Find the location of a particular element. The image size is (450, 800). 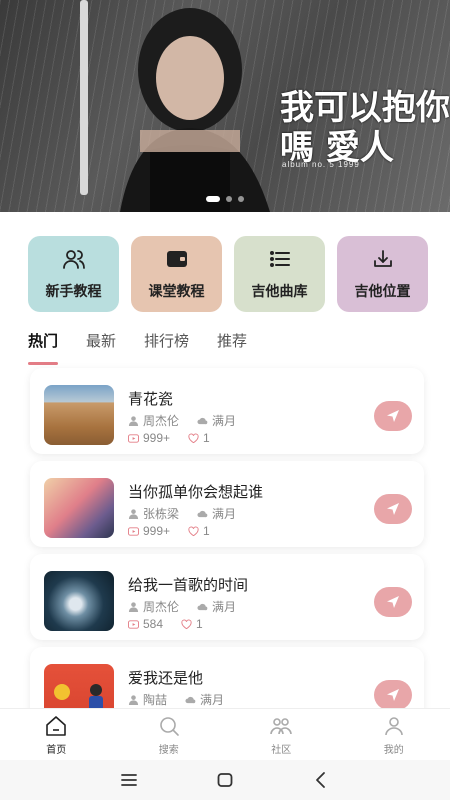

tile-classroom: 课堂教程 is located at coordinates (176, 274).